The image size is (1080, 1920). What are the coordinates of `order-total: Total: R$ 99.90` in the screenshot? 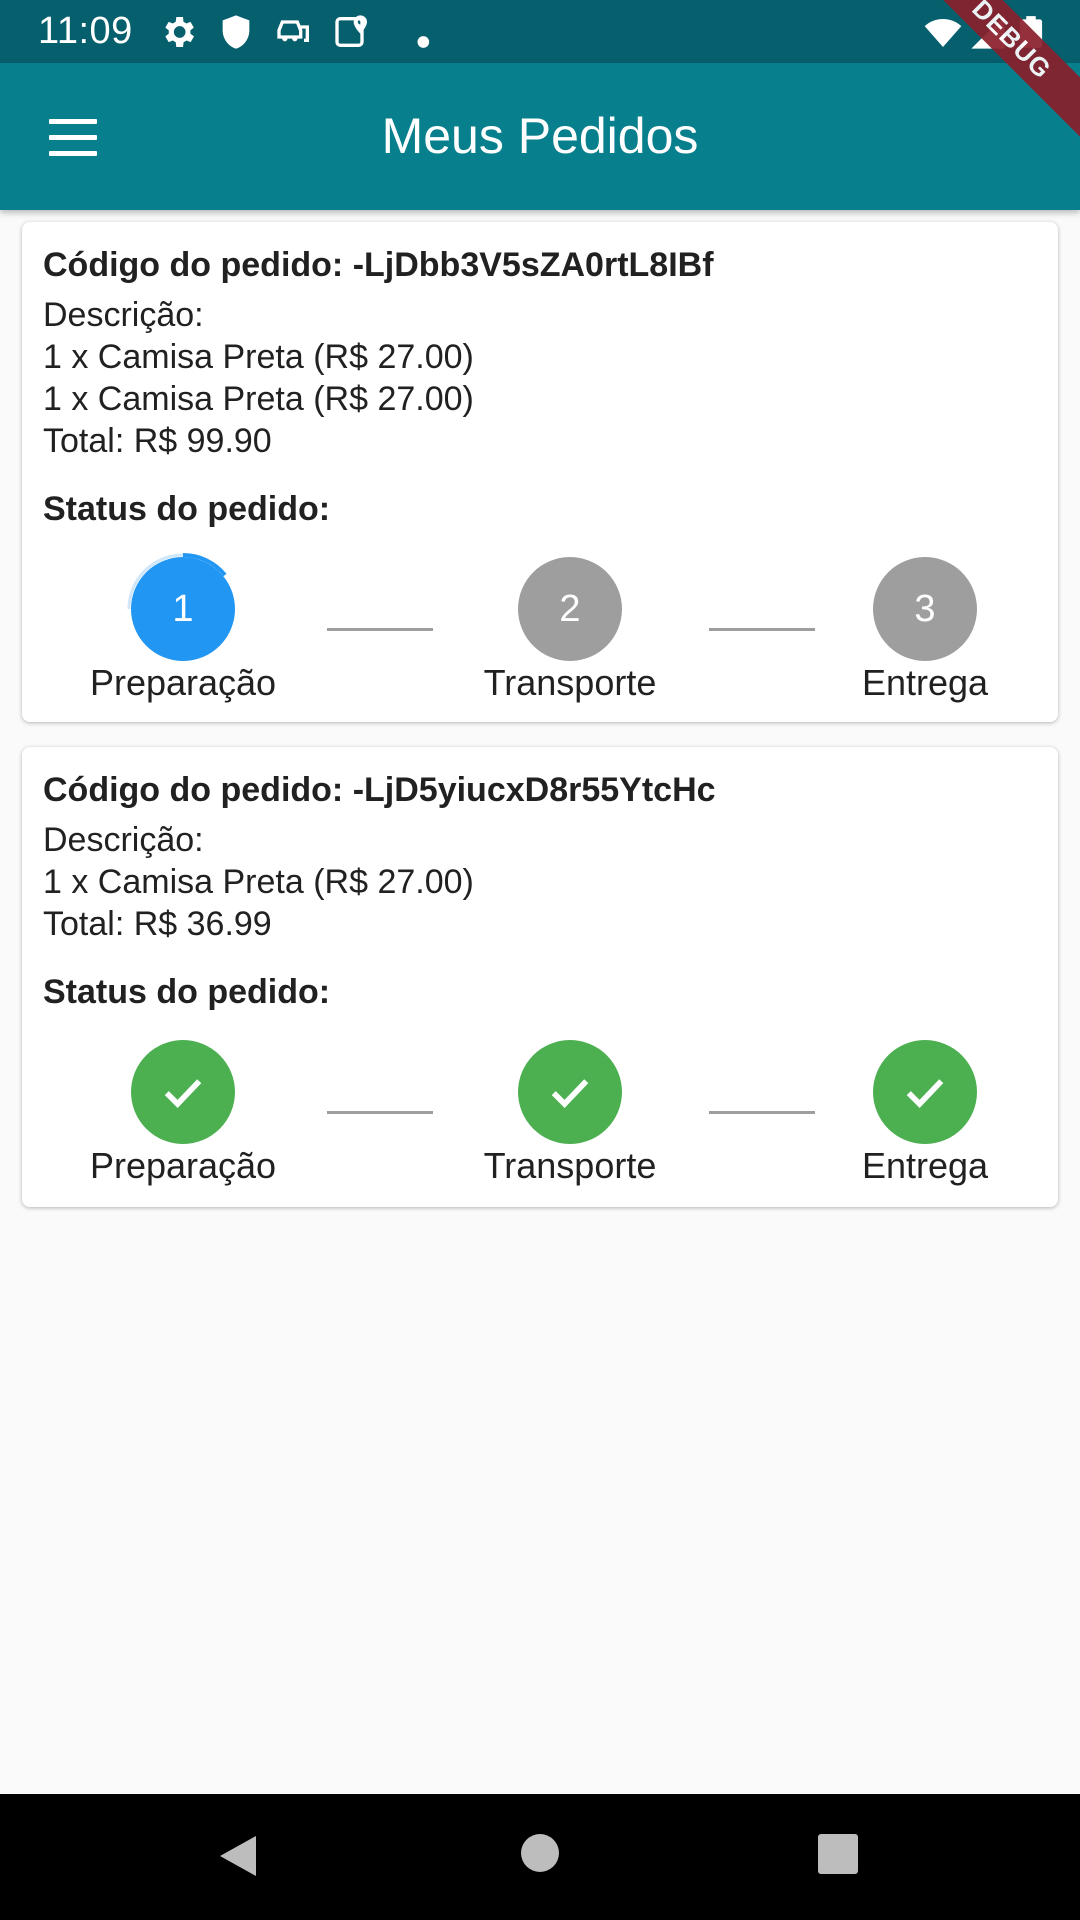 It's located at (157, 441).